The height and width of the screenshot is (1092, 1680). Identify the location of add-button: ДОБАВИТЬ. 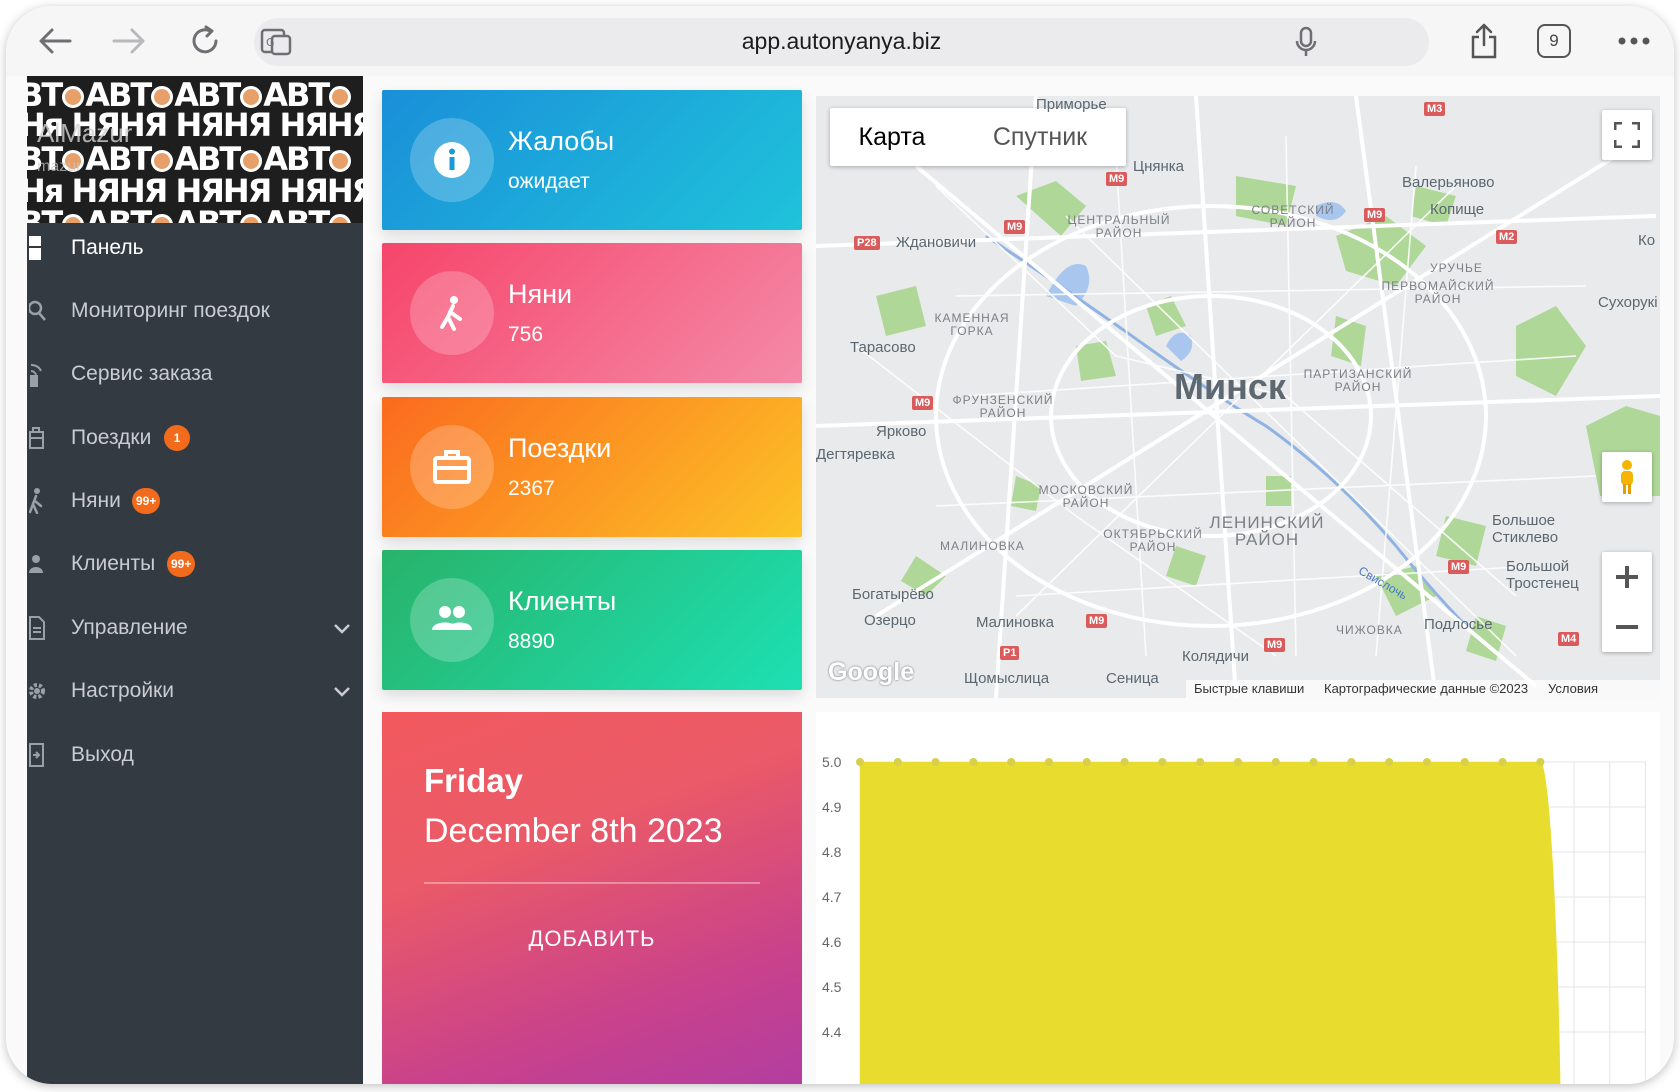
(592, 946).